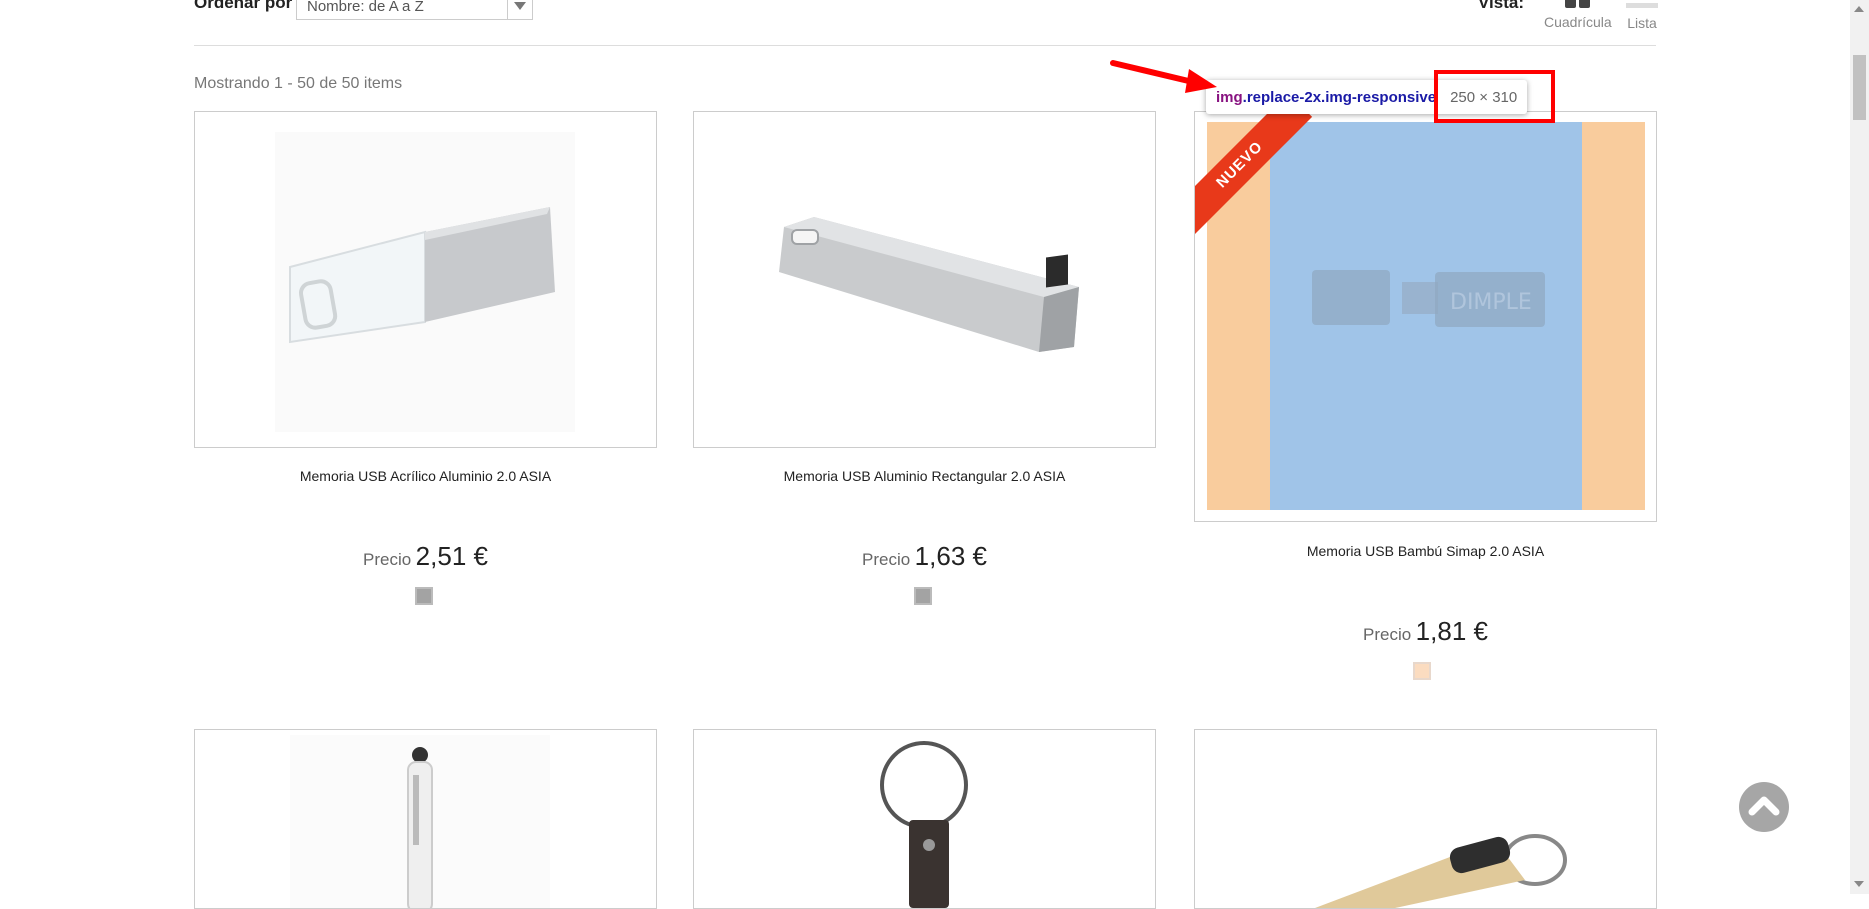 Image resolution: width=1869 pixels, height=909 pixels. What do you see at coordinates (1859, 9) in the screenshot?
I see `scroll-up-arrow-icon` at bounding box center [1859, 9].